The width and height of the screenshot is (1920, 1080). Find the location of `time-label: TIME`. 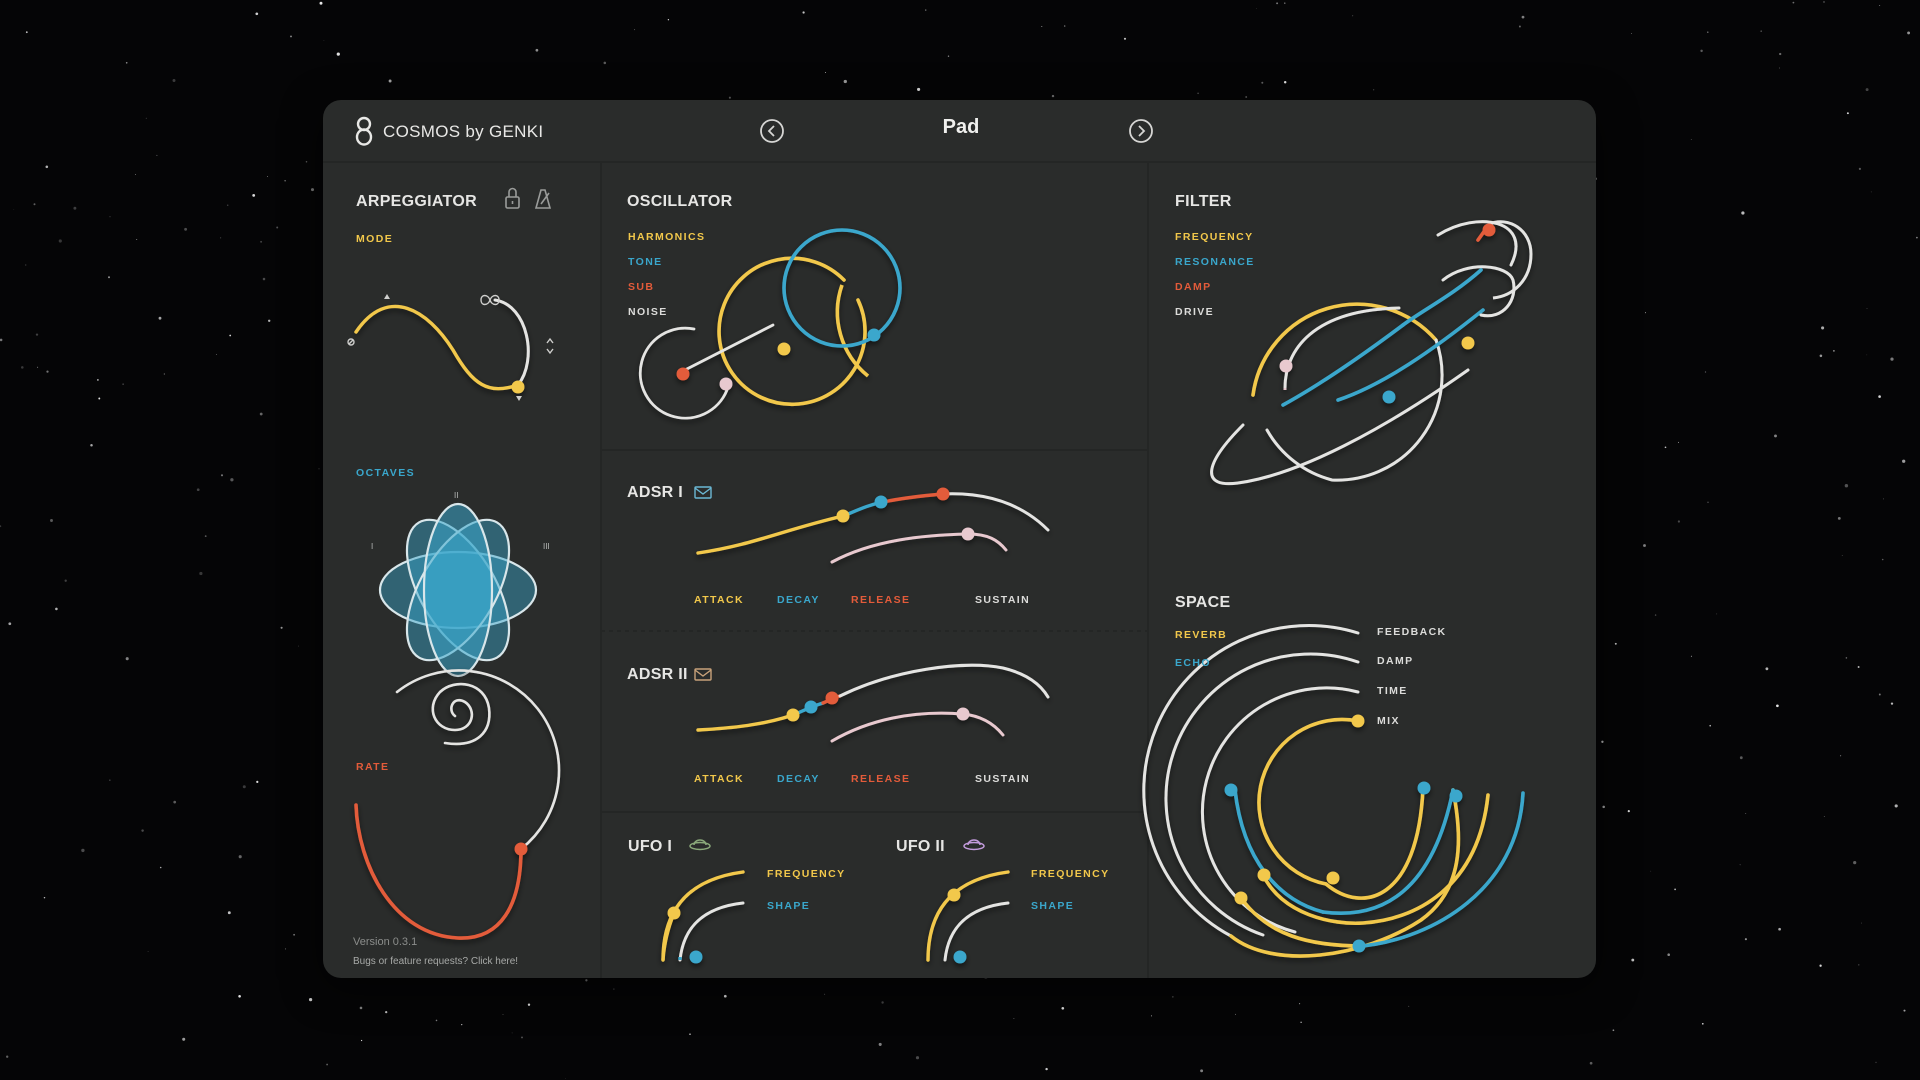

time-label: TIME is located at coordinates (1392, 691).